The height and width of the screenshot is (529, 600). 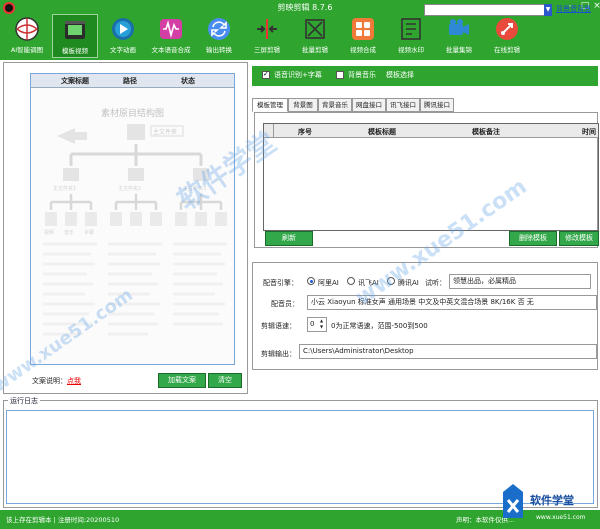 I want to click on refresh-button: 刷新, so click(x=289, y=238).